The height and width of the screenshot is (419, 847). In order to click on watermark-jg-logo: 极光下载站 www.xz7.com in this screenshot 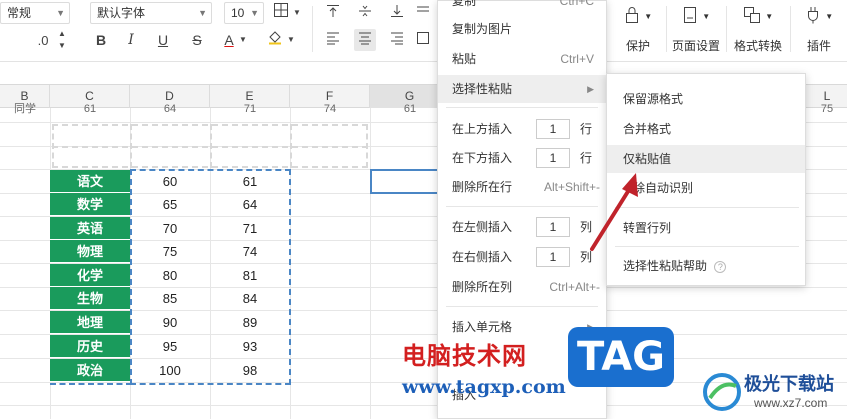, I will do `click(774, 392)`.